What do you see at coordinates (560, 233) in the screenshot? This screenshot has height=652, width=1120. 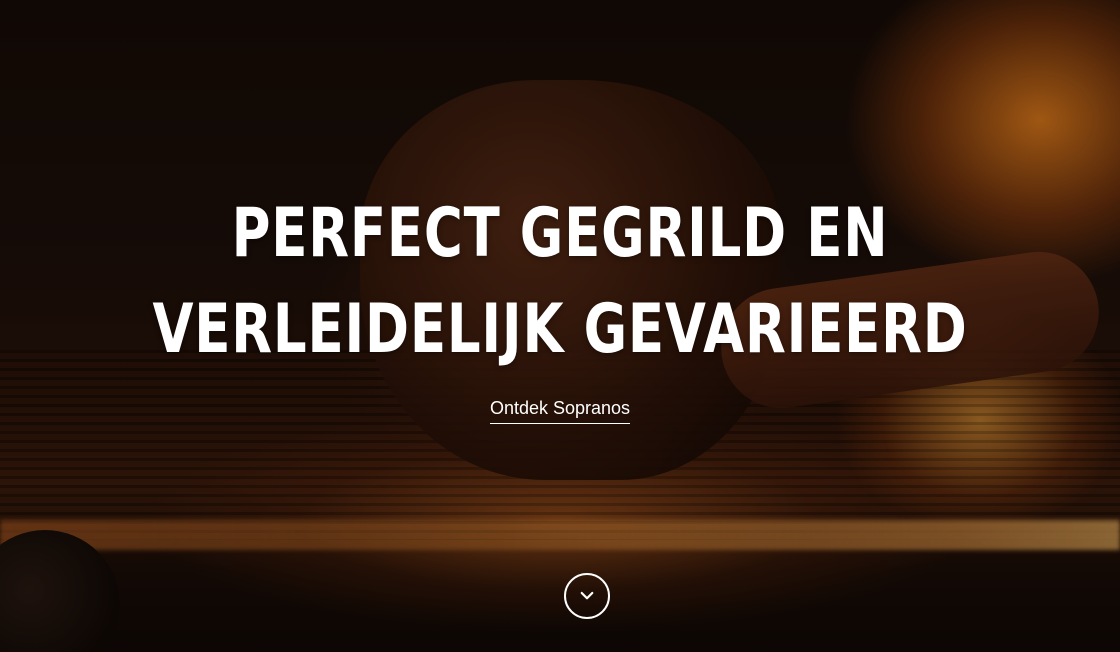 I see `hero-title-line1: PERFECT GEGRILD EN` at bounding box center [560, 233].